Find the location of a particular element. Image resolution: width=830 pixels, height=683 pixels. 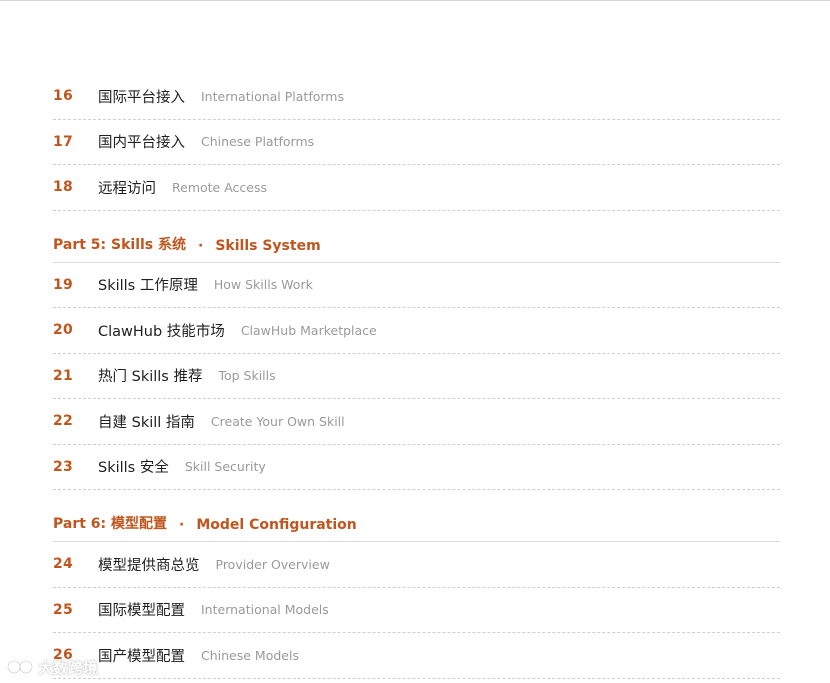

chapter-title-zh: Skills 工作原理 is located at coordinates (148, 286).